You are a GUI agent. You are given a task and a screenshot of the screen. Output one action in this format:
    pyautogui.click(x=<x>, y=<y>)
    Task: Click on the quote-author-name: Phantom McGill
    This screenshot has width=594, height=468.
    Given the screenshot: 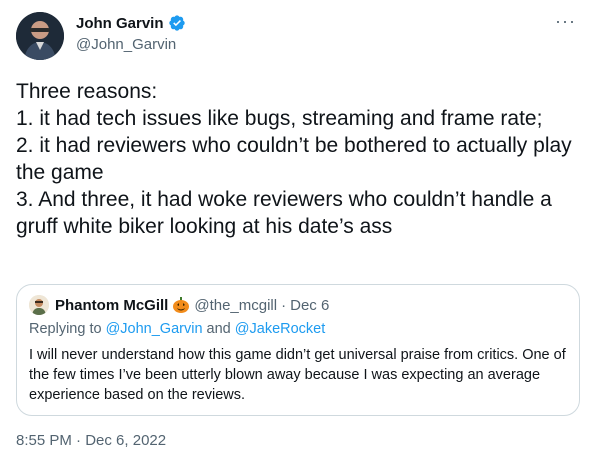 What is the action you would take?
    pyautogui.click(x=111, y=305)
    